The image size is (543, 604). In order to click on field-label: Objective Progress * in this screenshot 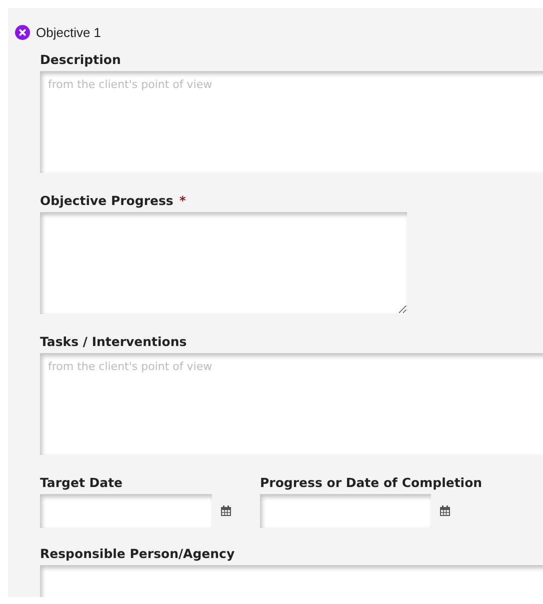, I will do `click(113, 200)`.